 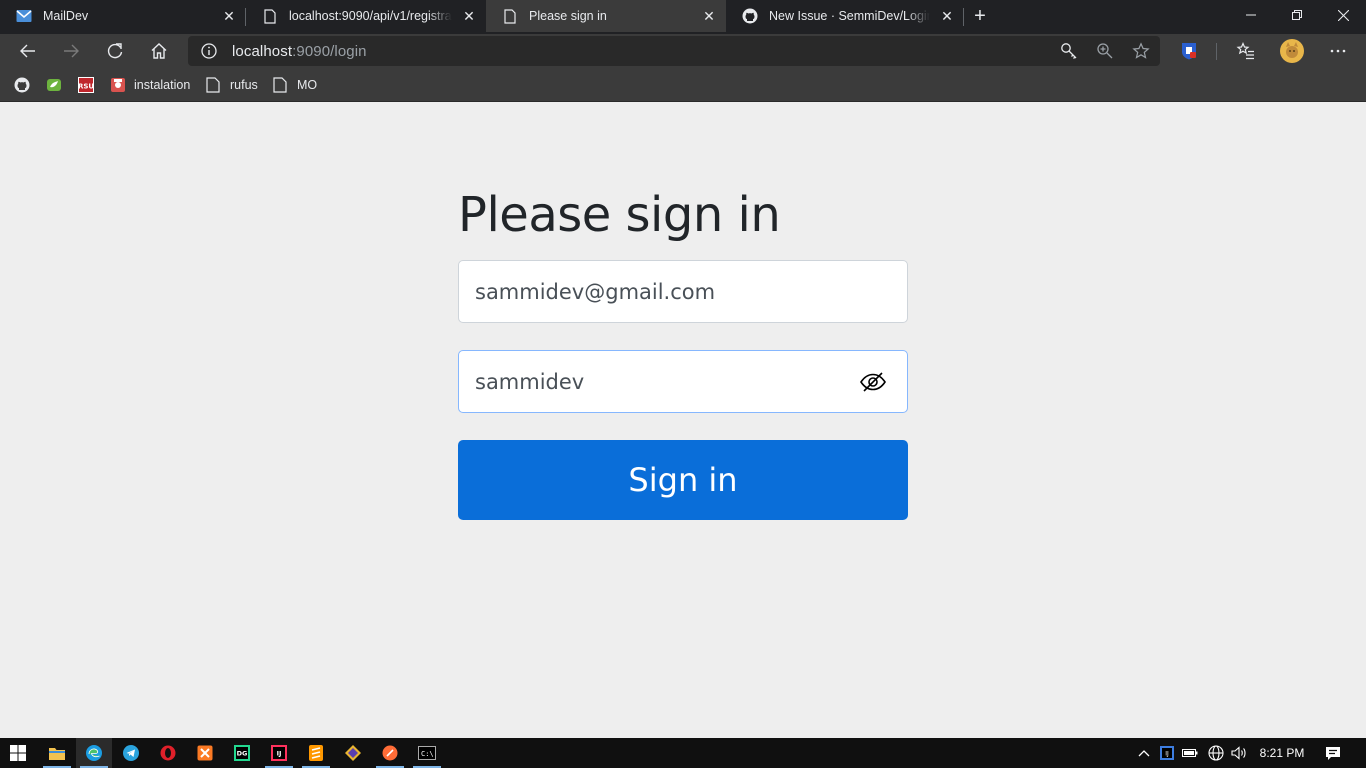 I want to click on new-tab-button: +, so click(x=980, y=16).